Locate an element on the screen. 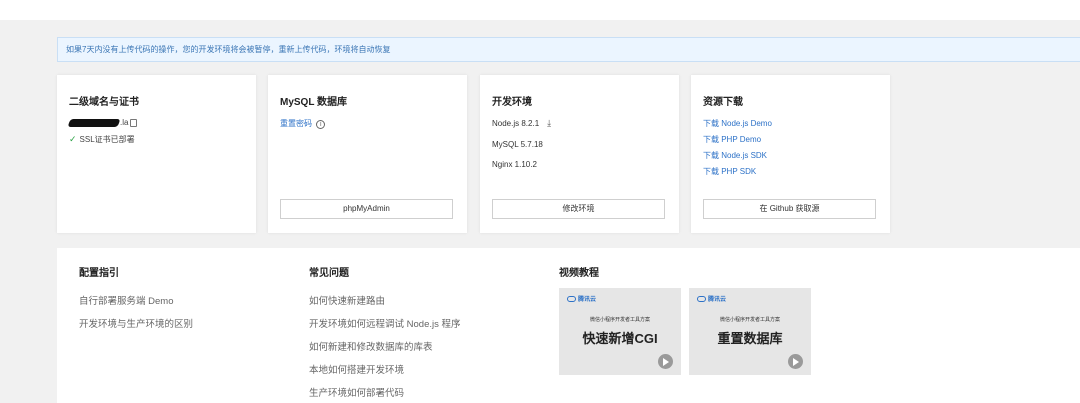 The width and height of the screenshot is (1080, 403). guide-link-deploy-demo: 自行部署服务端 Demo is located at coordinates (136, 300).